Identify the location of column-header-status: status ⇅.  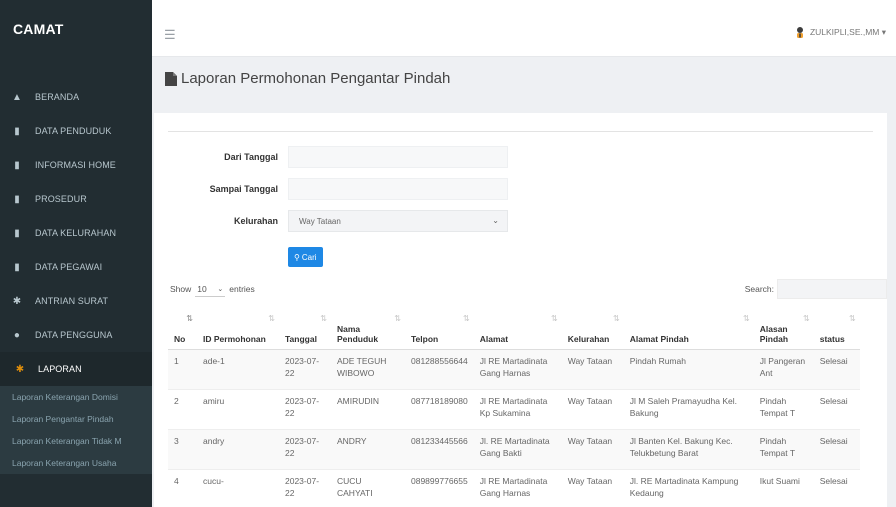
(836, 327).